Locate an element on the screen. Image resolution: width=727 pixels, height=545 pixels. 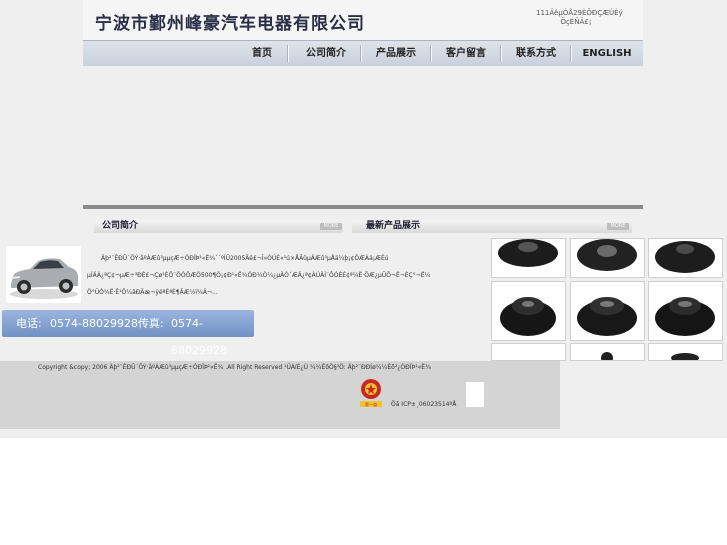
company-name-logo: 宁波市鄞州峰豪汽车电器有限公司 is located at coordinates (230, 24).